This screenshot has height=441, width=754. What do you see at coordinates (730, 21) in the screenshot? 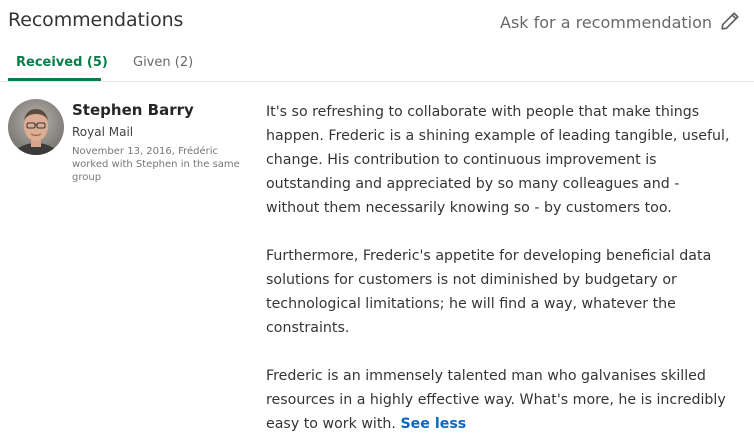
I see `pencil-icon` at bounding box center [730, 21].